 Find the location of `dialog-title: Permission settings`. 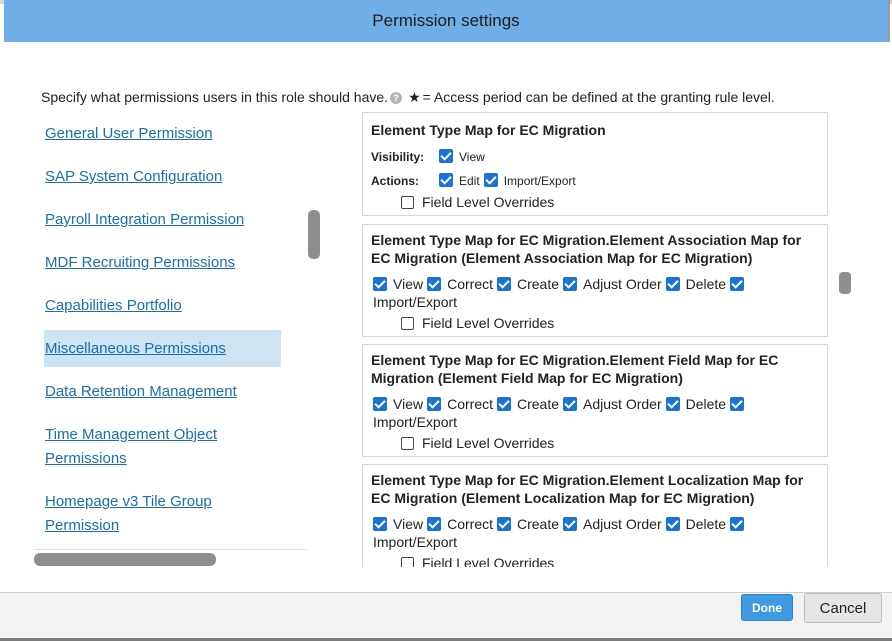

dialog-title: Permission settings is located at coordinates (446, 20).